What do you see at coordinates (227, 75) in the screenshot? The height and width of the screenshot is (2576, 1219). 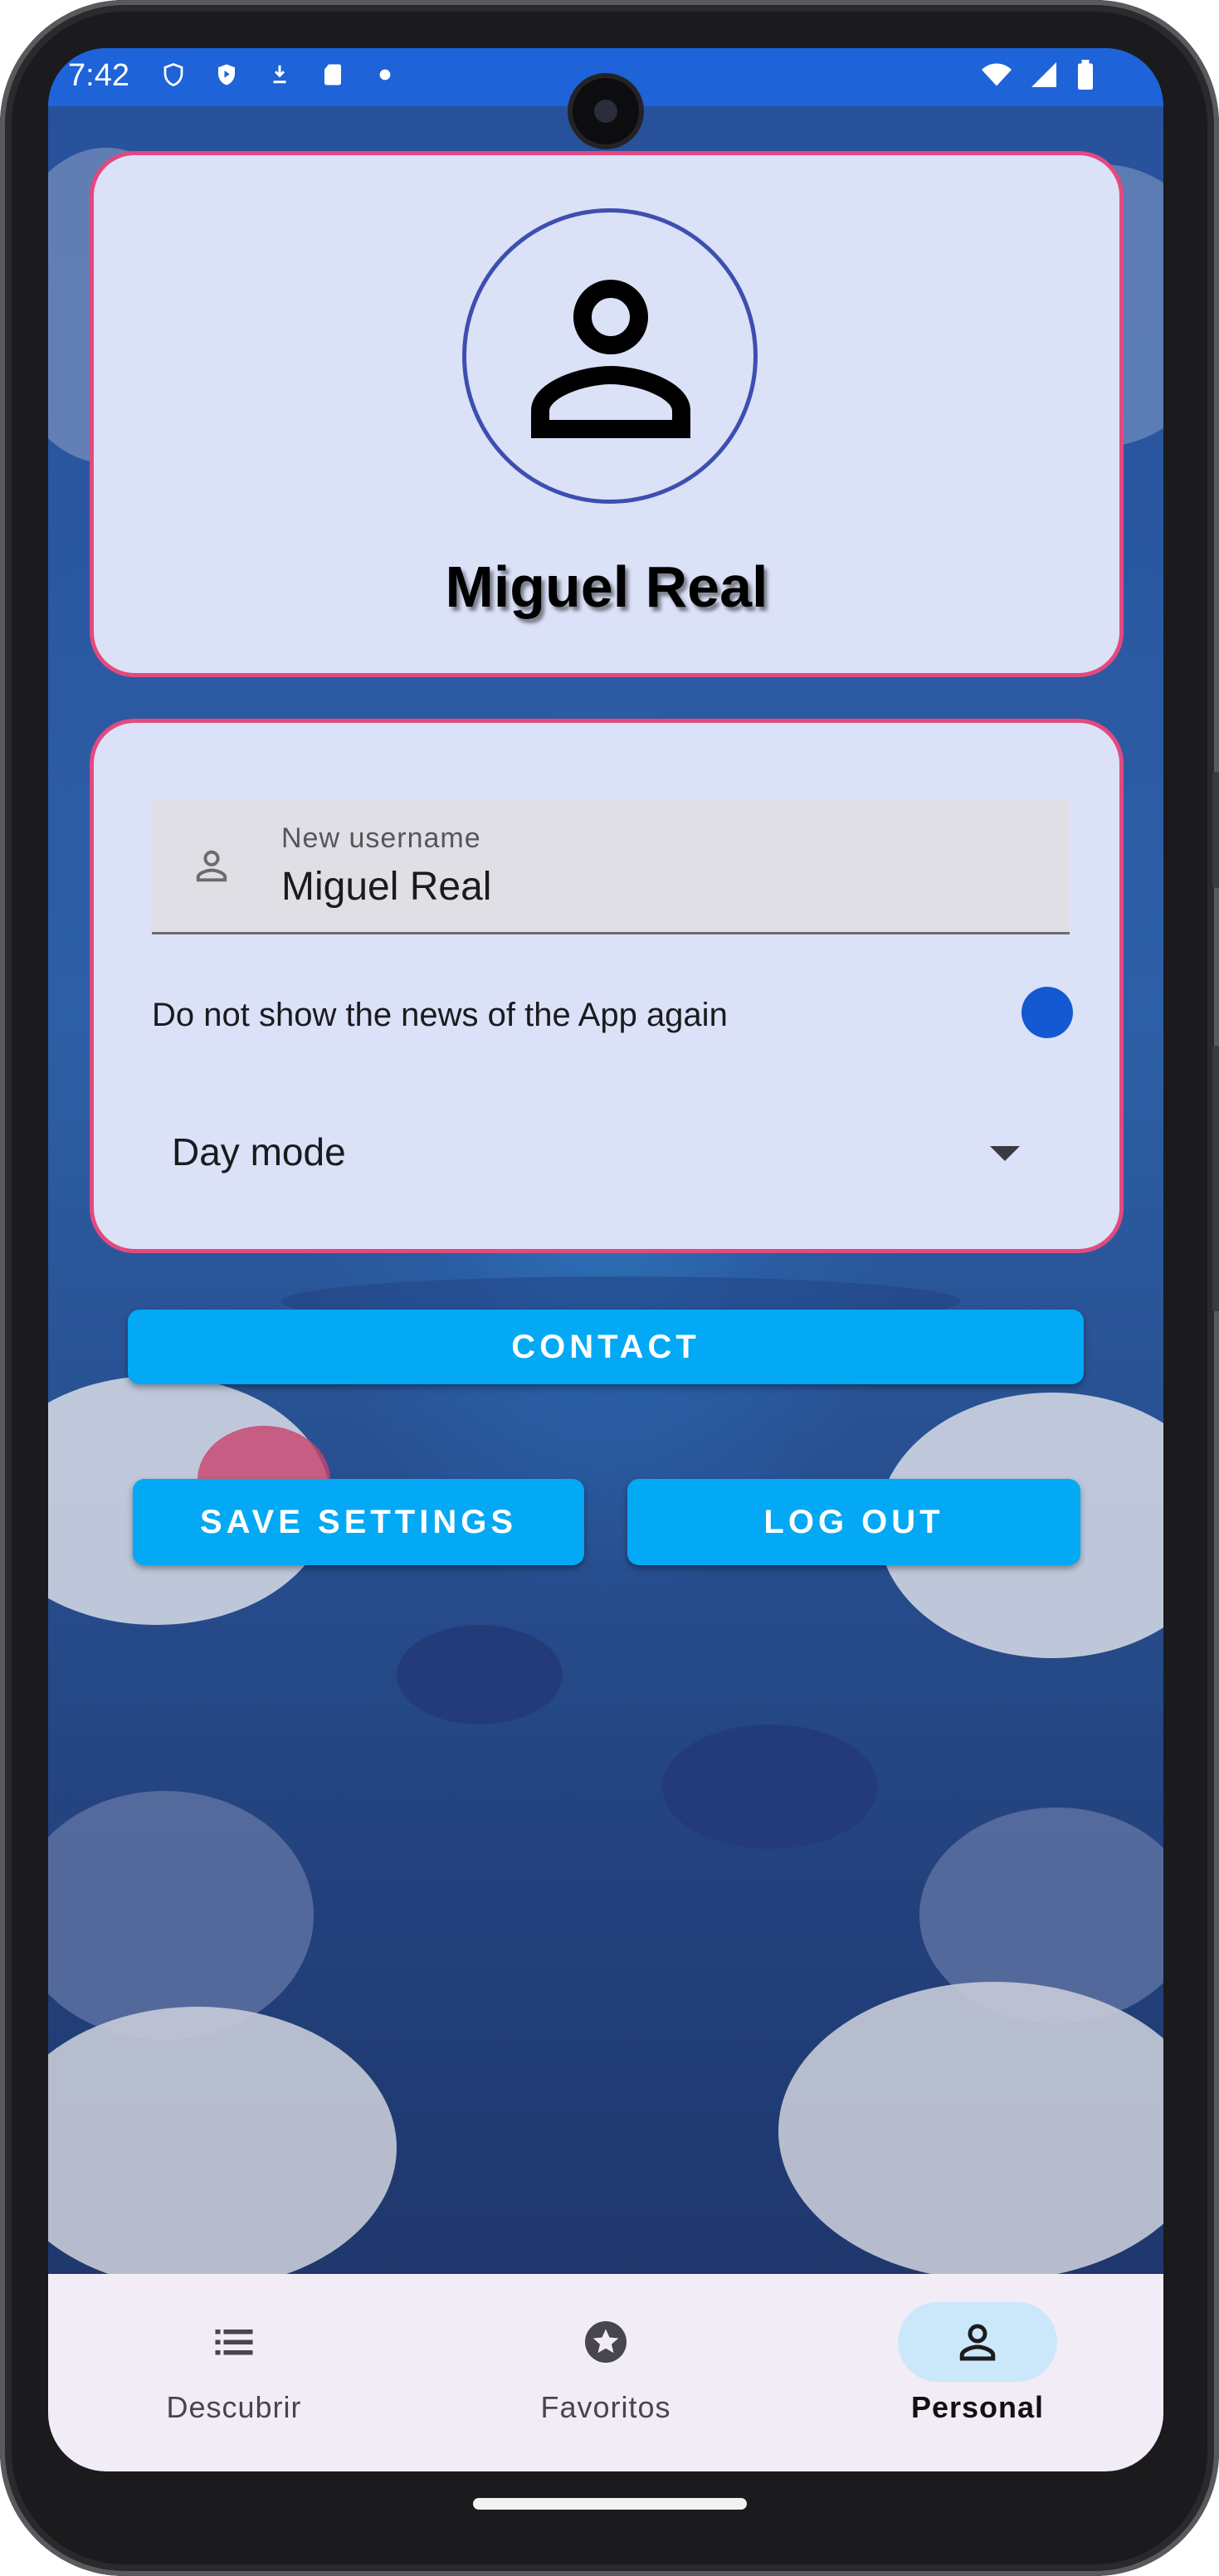 I see `play-protect-icon` at bounding box center [227, 75].